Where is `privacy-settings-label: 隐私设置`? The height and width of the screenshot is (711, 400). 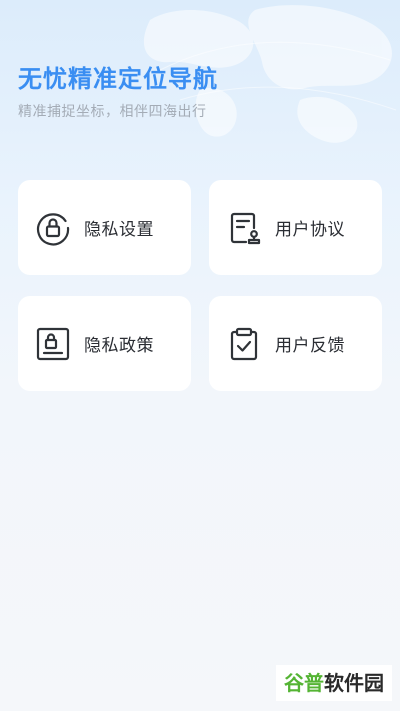
privacy-settings-label: 隐私设置 is located at coordinates (119, 230).